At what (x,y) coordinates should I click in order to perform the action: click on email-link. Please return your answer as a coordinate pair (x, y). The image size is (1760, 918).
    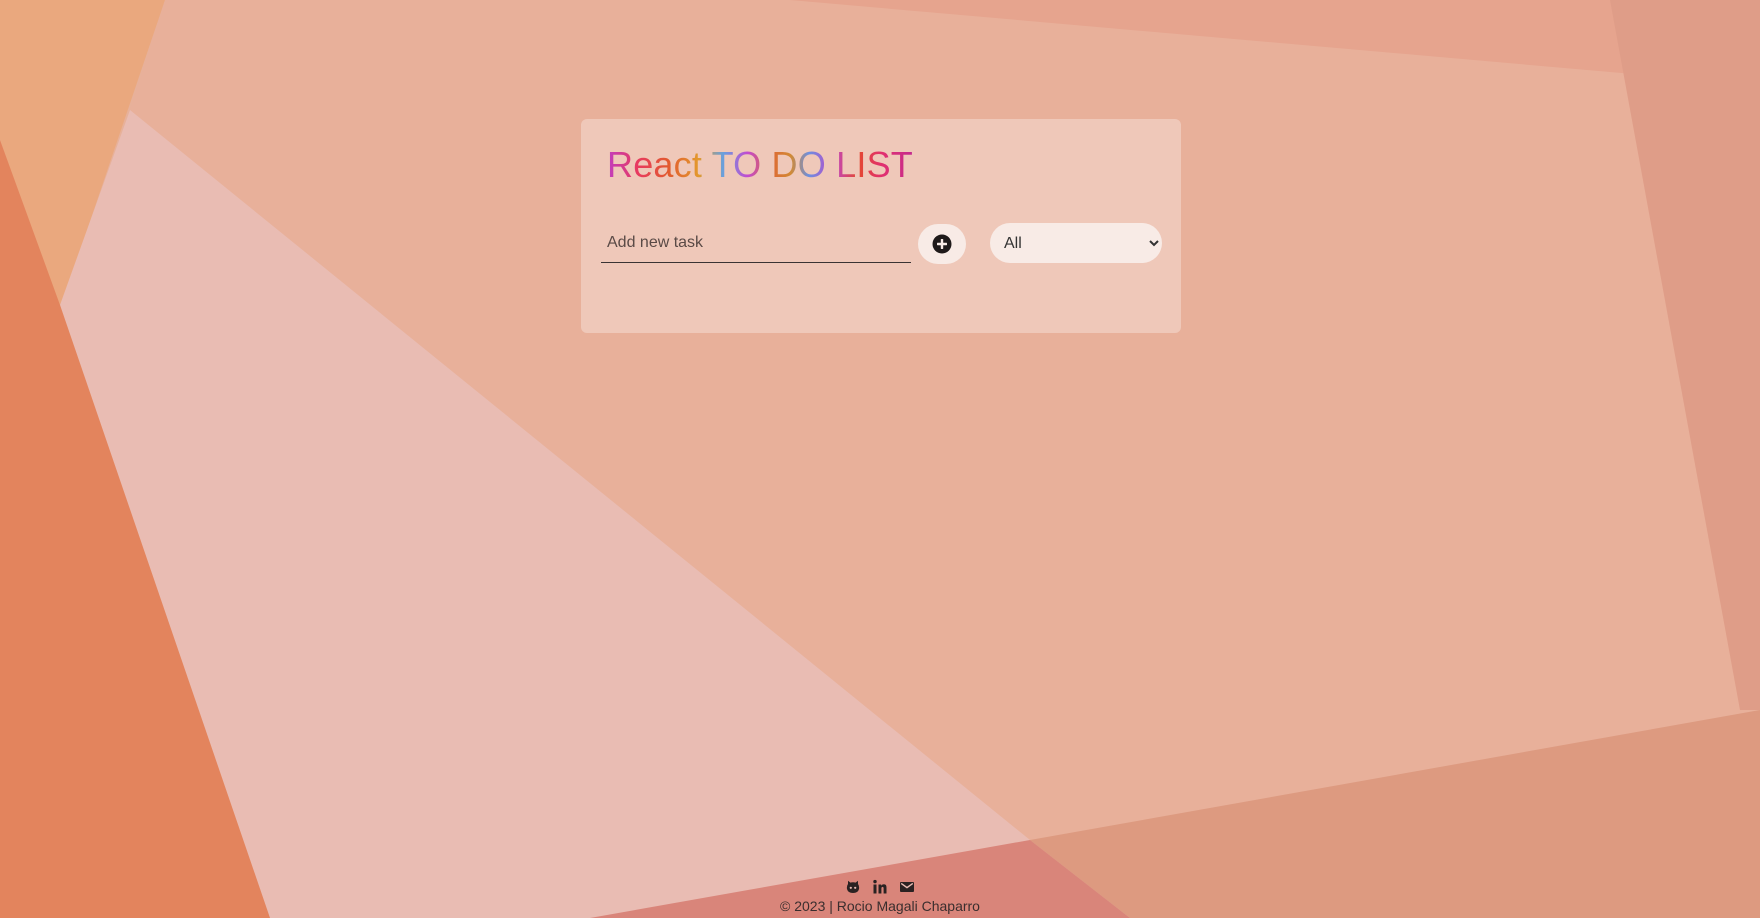
    Looking at the image, I should click on (907, 887).